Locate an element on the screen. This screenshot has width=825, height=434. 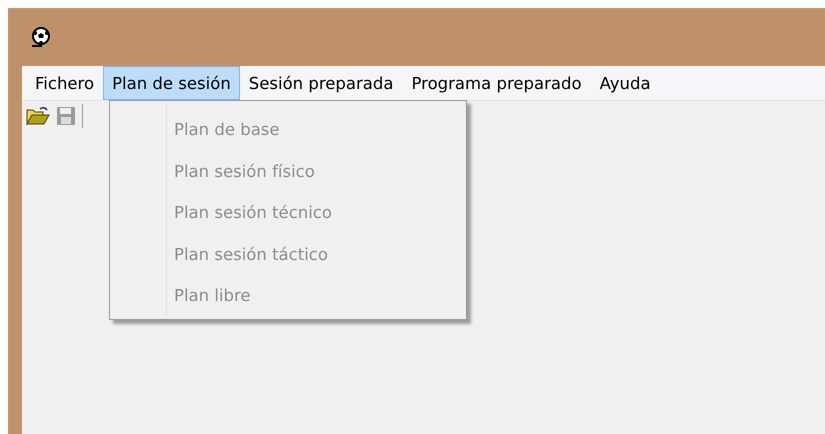
menu-item: Plan de sesión is located at coordinates (171, 83).